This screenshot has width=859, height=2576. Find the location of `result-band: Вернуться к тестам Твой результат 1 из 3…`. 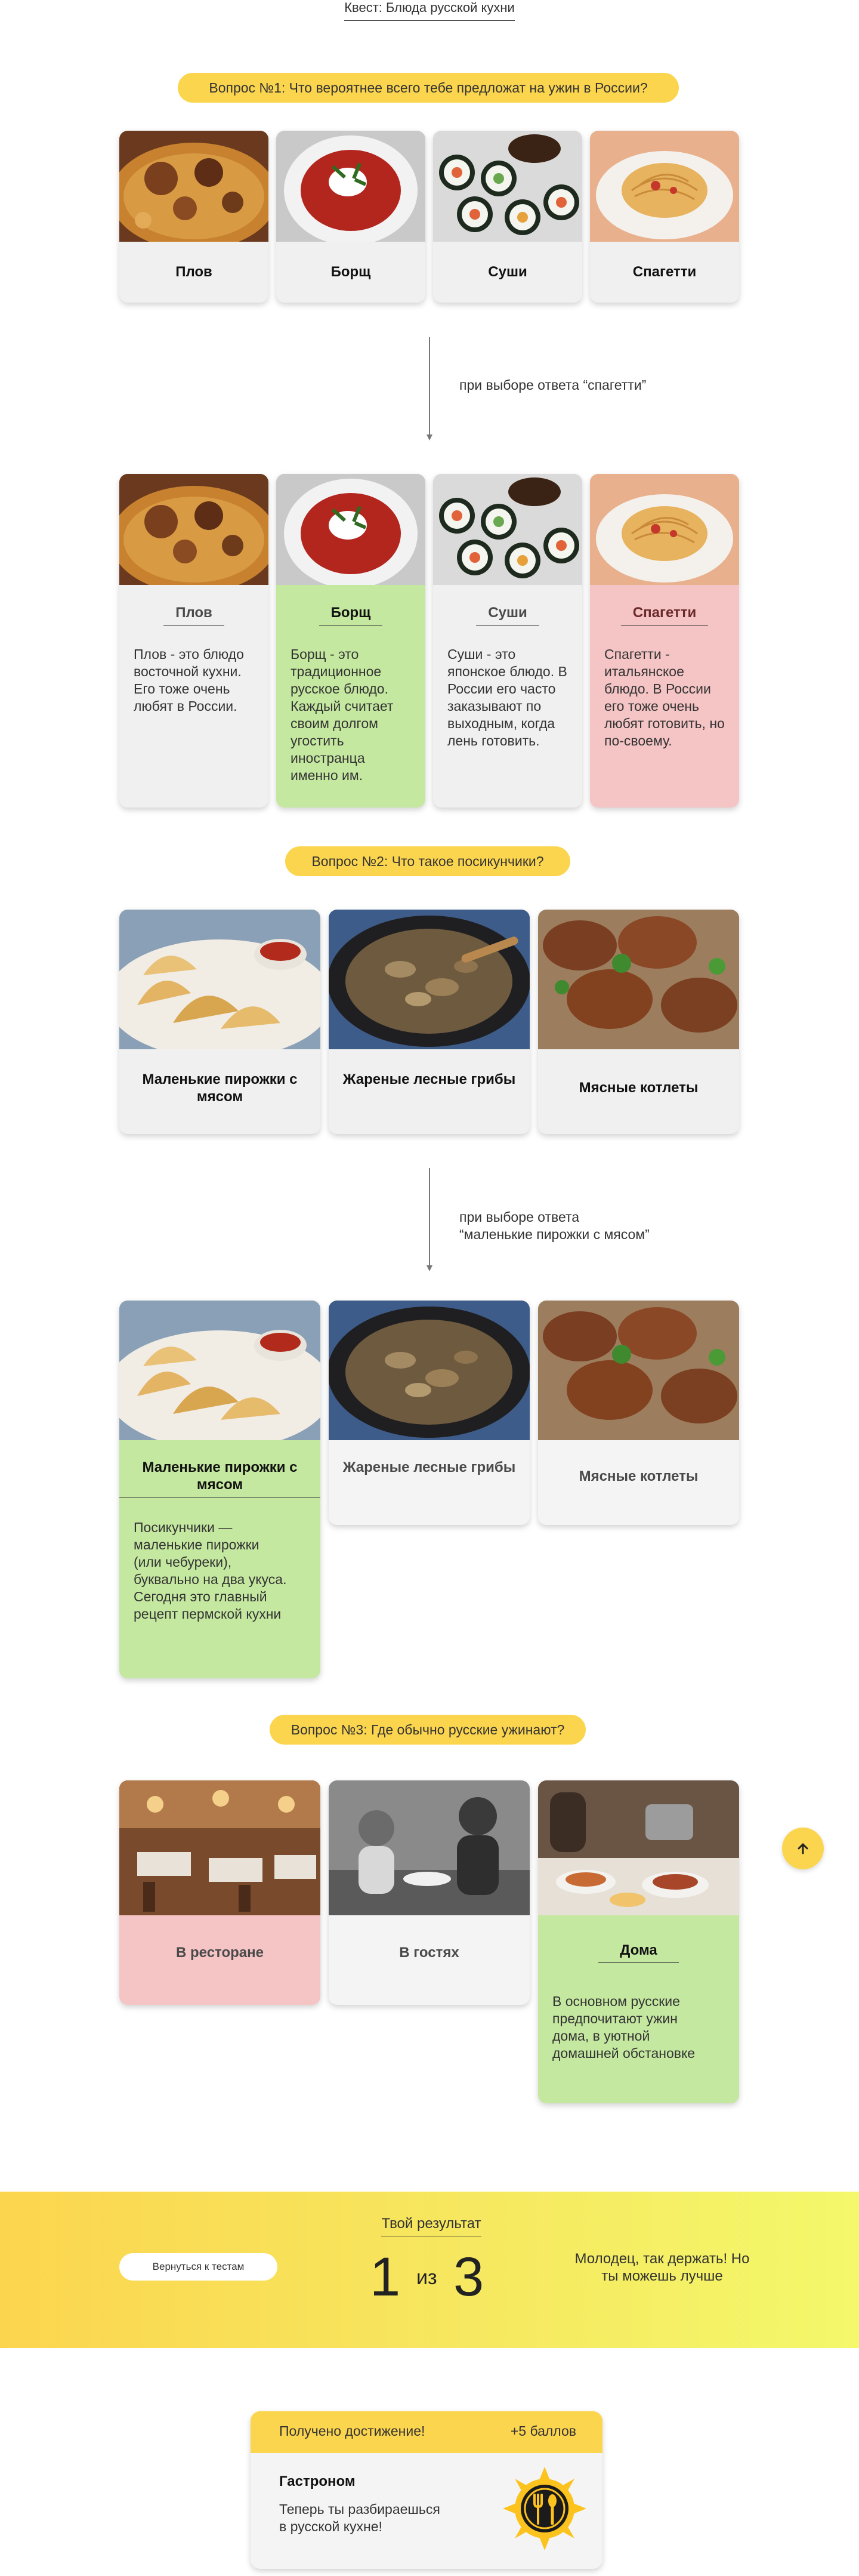

result-band: Вернуться к тестам Твой результат 1 из 3… is located at coordinates (429, 2270).